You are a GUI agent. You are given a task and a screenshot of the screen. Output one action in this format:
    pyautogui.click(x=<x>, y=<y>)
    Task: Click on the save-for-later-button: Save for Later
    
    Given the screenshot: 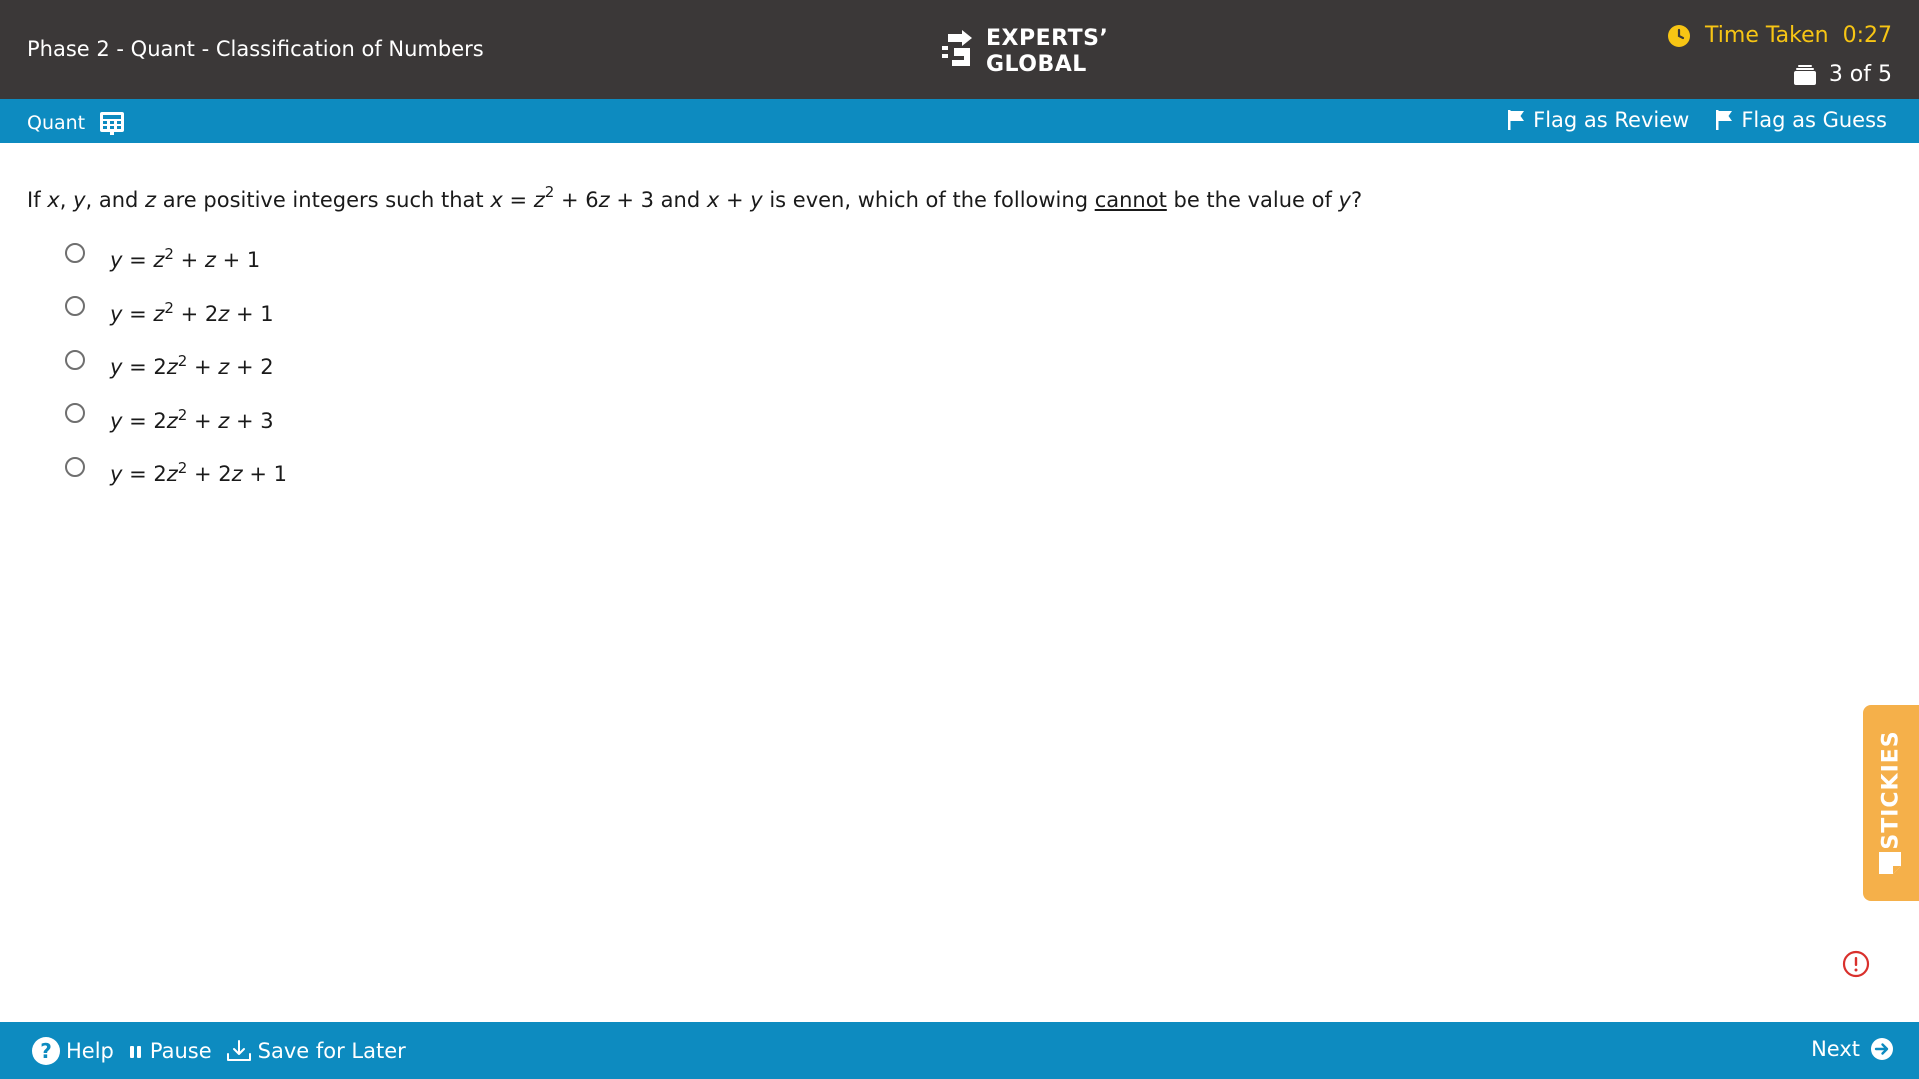 What is the action you would take?
    pyautogui.click(x=316, y=1051)
    